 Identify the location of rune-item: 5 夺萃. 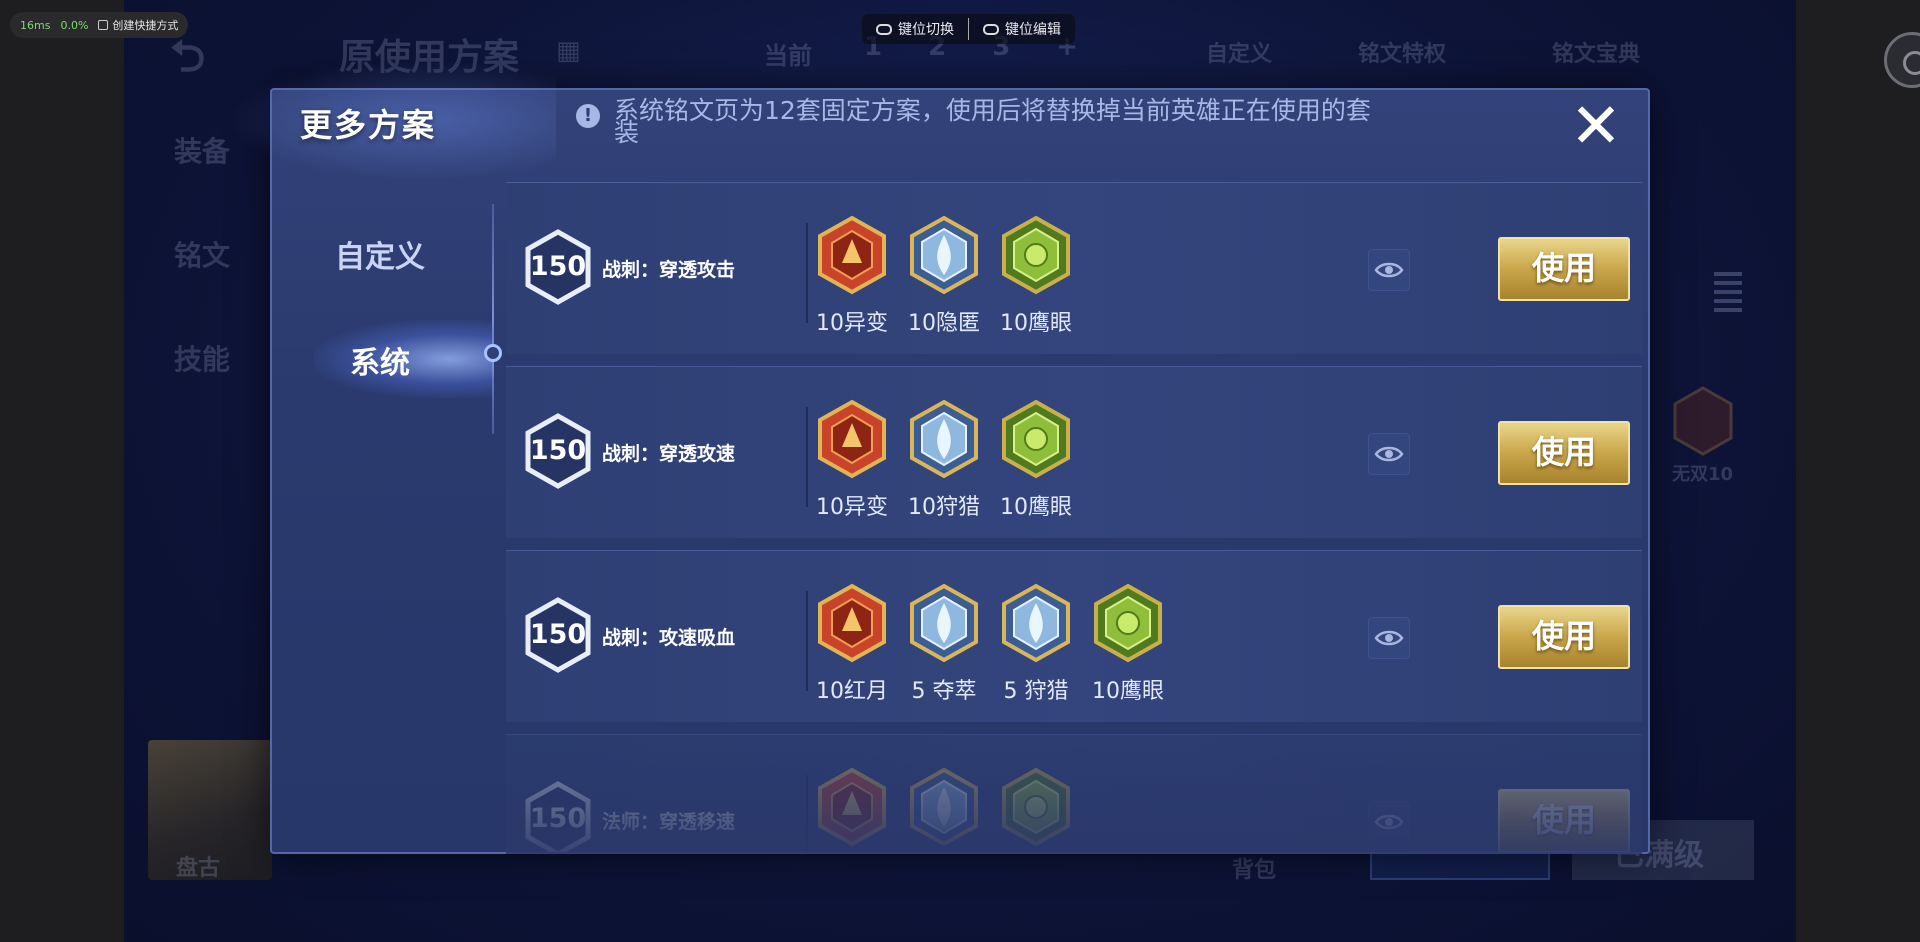
(944, 644).